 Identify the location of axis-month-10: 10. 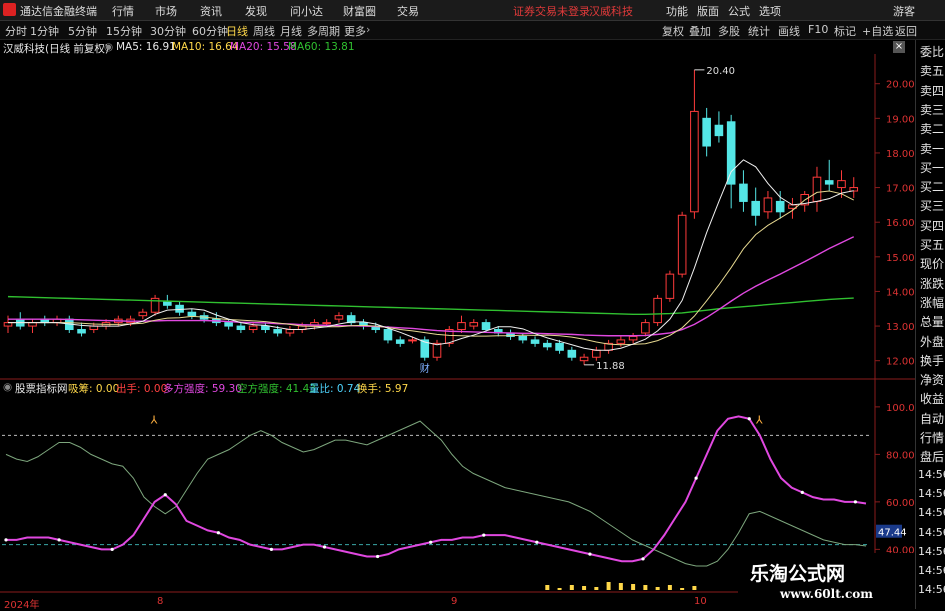
(700, 601).